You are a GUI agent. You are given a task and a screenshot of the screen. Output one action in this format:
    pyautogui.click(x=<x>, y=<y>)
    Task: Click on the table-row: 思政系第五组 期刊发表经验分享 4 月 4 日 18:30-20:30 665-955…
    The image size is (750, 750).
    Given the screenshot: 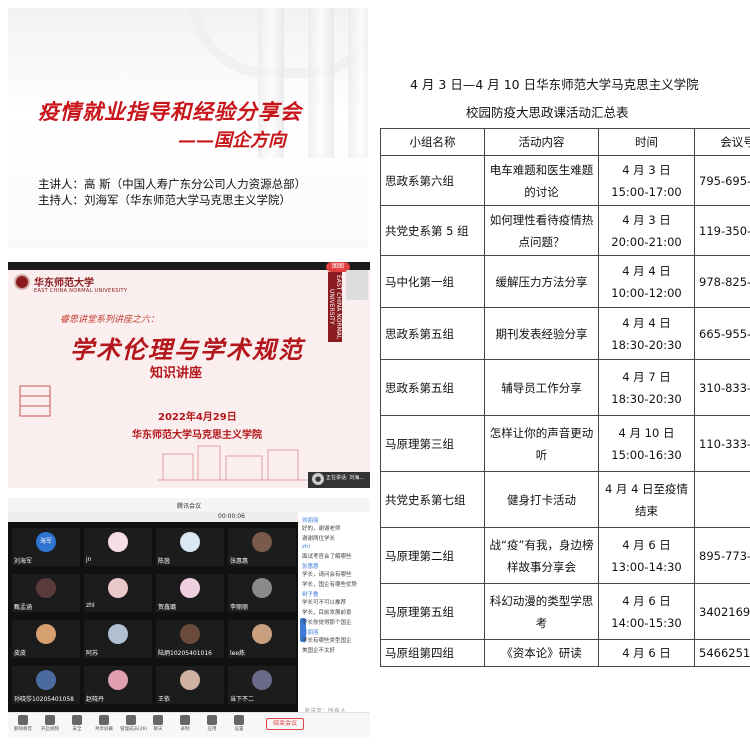 What is the action you would take?
    pyautogui.click(x=565, y=333)
    